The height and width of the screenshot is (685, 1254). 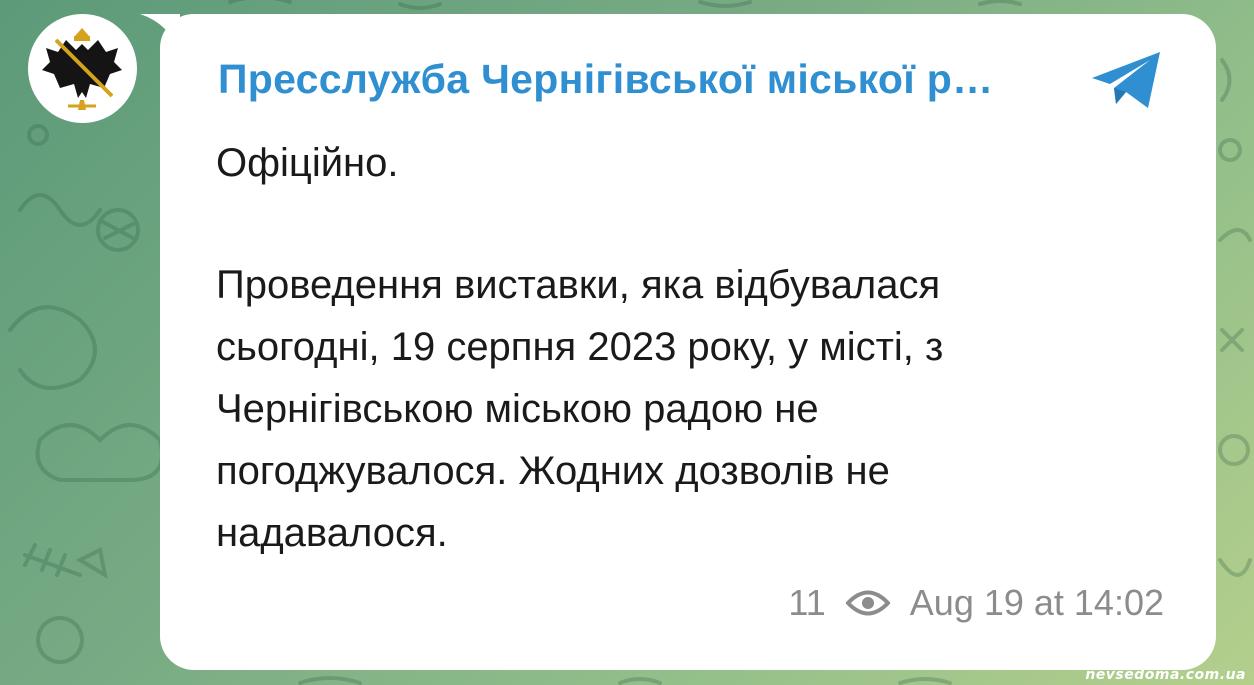 What do you see at coordinates (307, 163) in the screenshot?
I see `message-text-first: Офіційно.` at bounding box center [307, 163].